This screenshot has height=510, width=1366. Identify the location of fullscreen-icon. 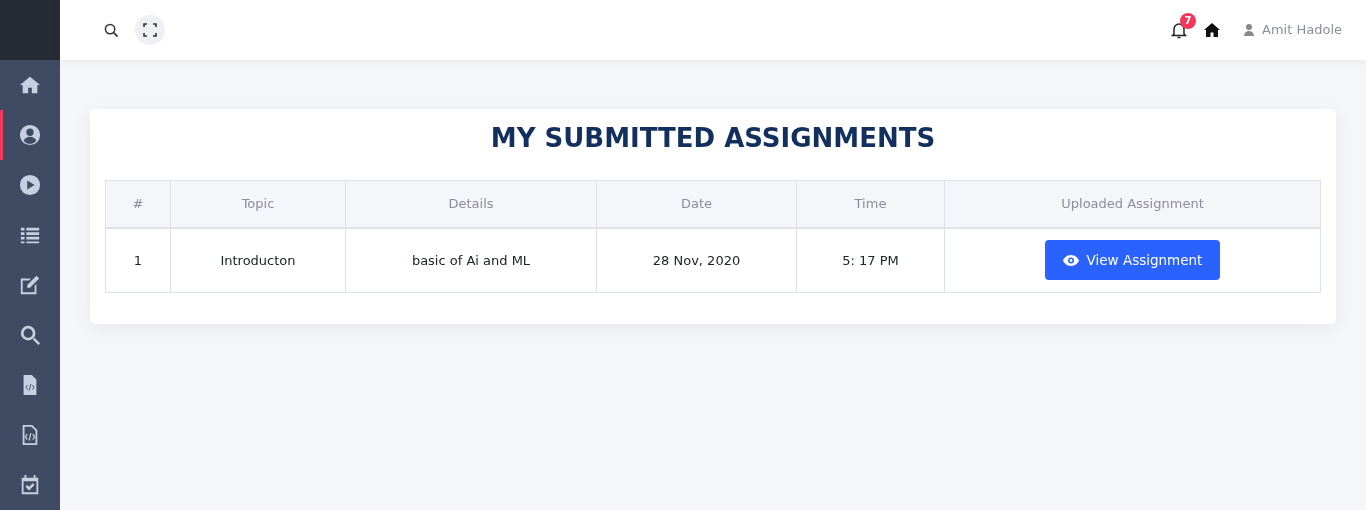
(150, 30).